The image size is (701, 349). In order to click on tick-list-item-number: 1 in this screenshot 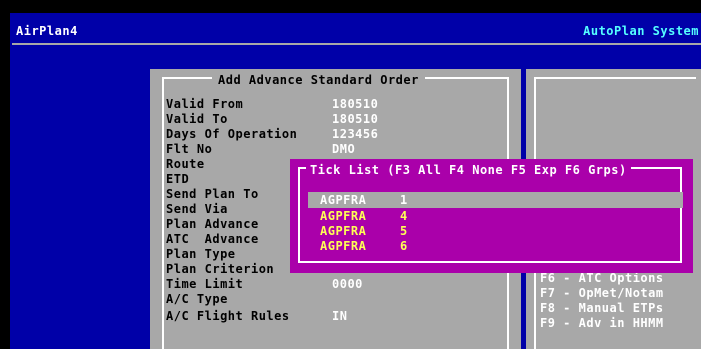, I will do `click(404, 200)`.